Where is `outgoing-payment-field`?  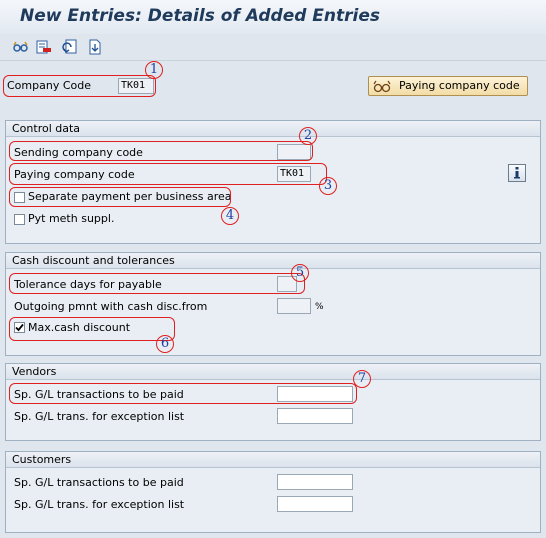
outgoing-payment-field is located at coordinates (294, 306).